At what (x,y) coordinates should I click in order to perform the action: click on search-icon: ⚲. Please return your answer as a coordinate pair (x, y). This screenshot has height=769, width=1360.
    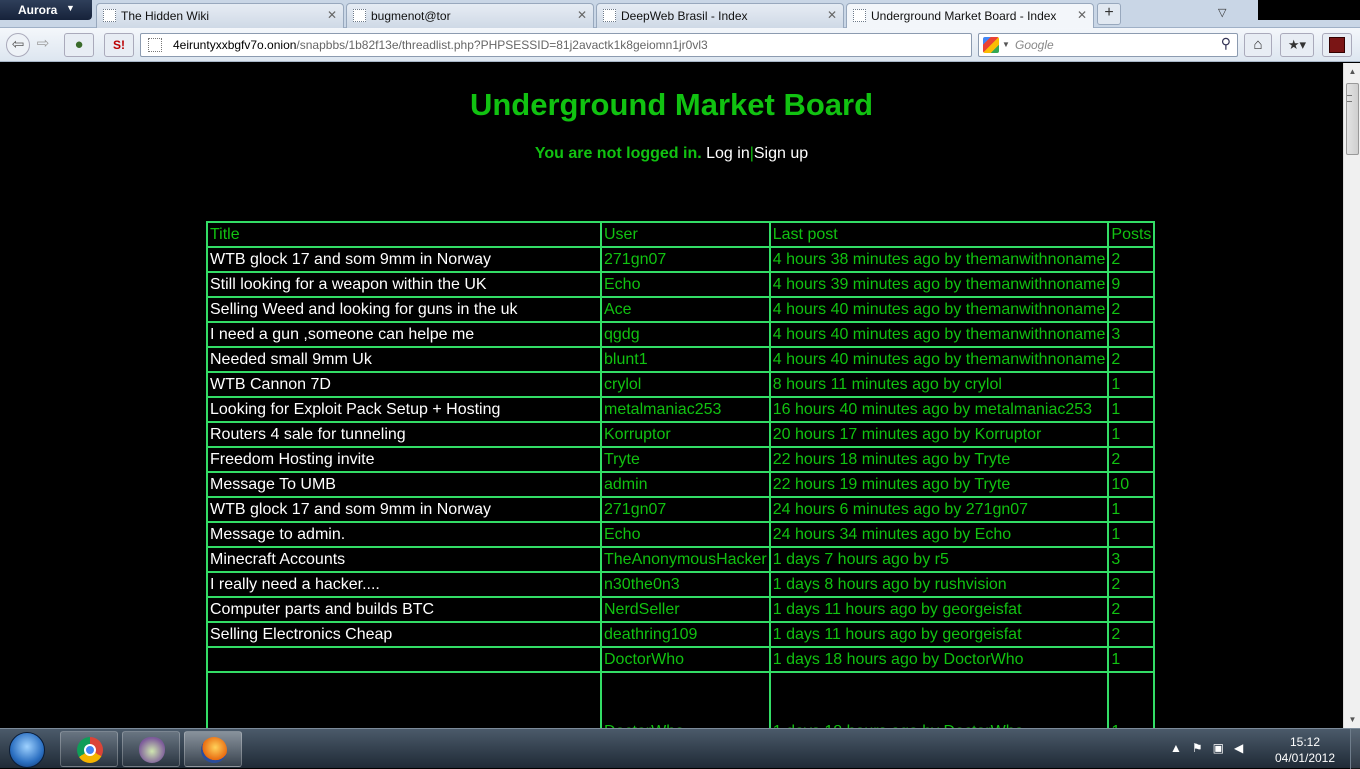
    Looking at the image, I should click on (1226, 43).